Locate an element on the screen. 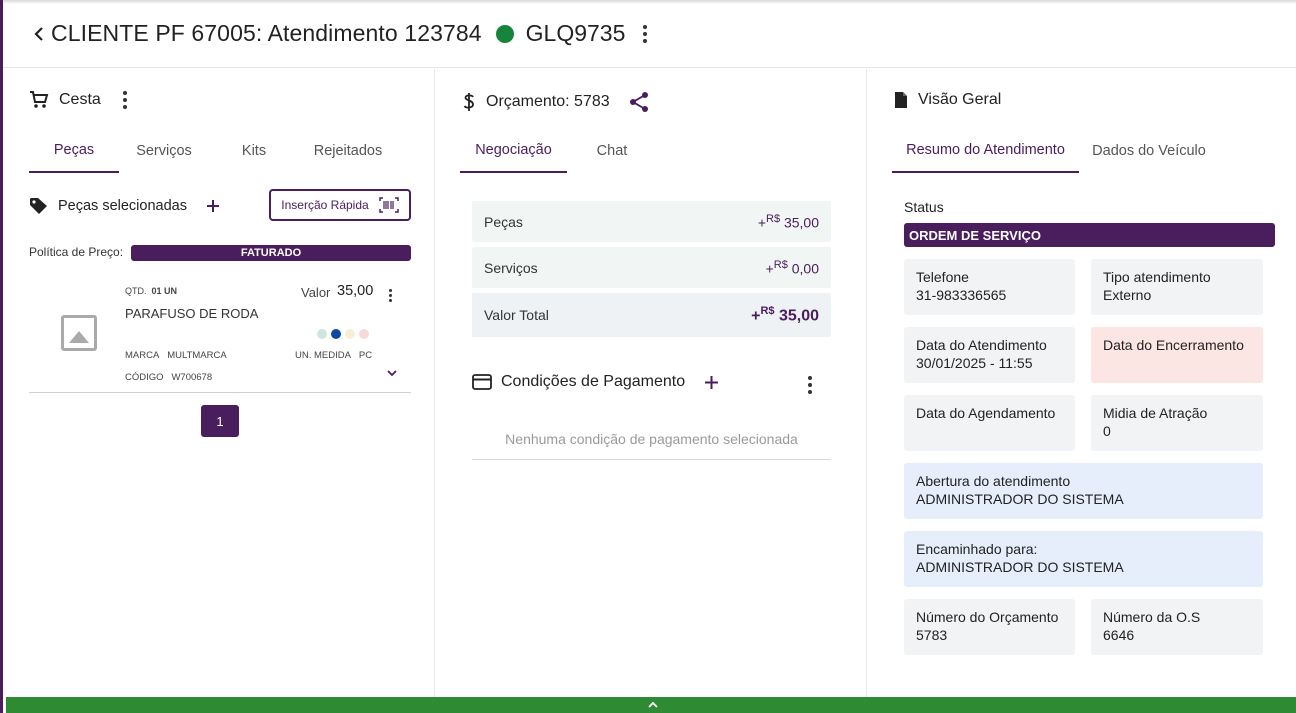  chevron-up-icon is located at coordinates (652, 704).